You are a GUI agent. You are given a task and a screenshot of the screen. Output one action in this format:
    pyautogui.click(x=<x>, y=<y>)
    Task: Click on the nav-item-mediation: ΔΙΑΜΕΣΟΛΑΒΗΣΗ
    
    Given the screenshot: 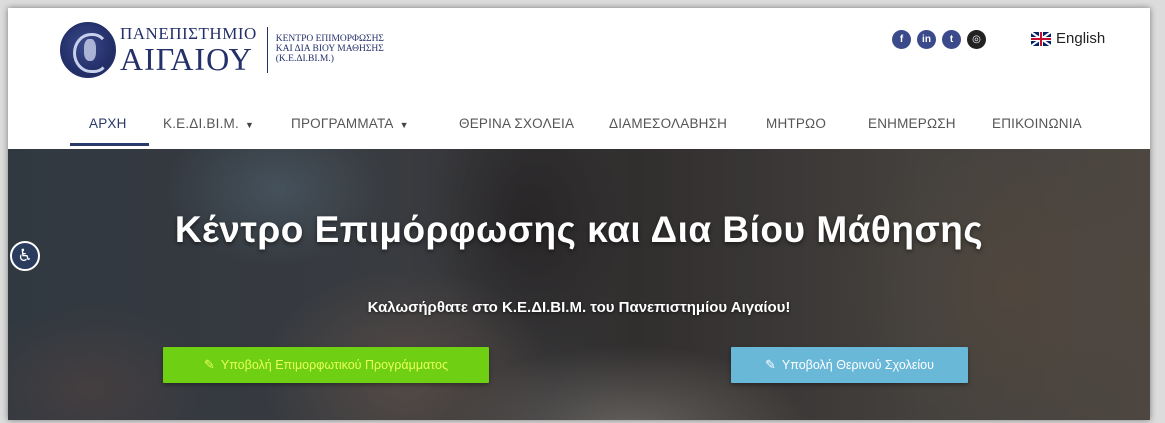 What is the action you would take?
    pyautogui.click(x=668, y=123)
    